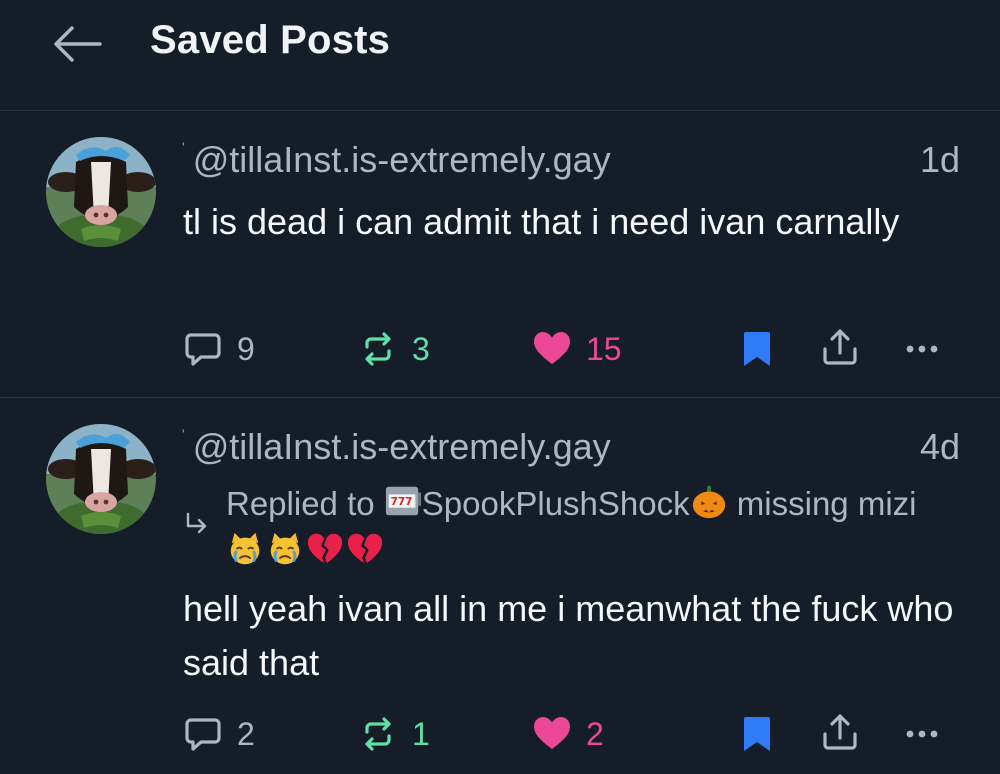 The height and width of the screenshot is (774, 1000). Describe the element at coordinates (939, 159) in the screenshot. I see `post-timestamp: 1d` at that location.